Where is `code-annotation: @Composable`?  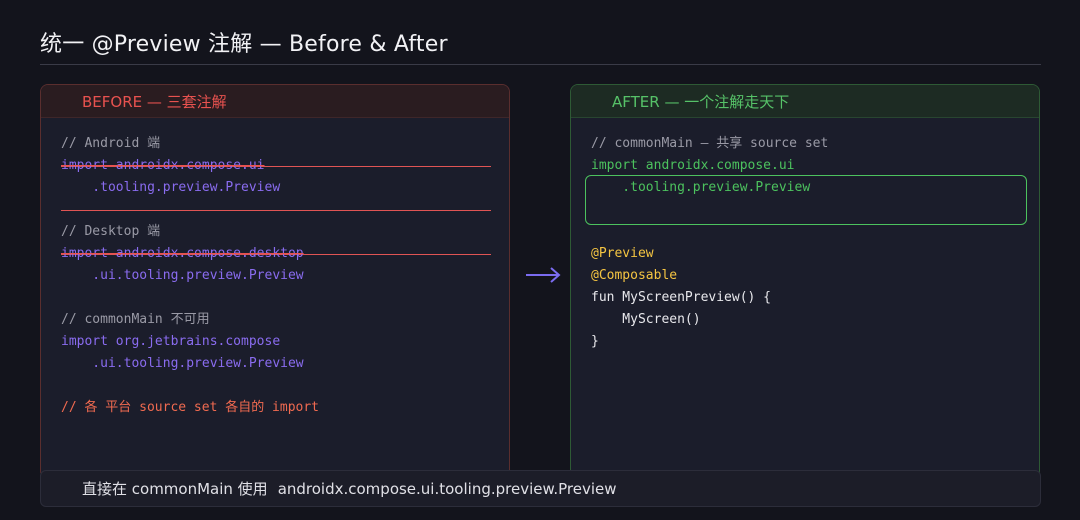
code-annotation: @Composable is located at coordinates (634, 275).